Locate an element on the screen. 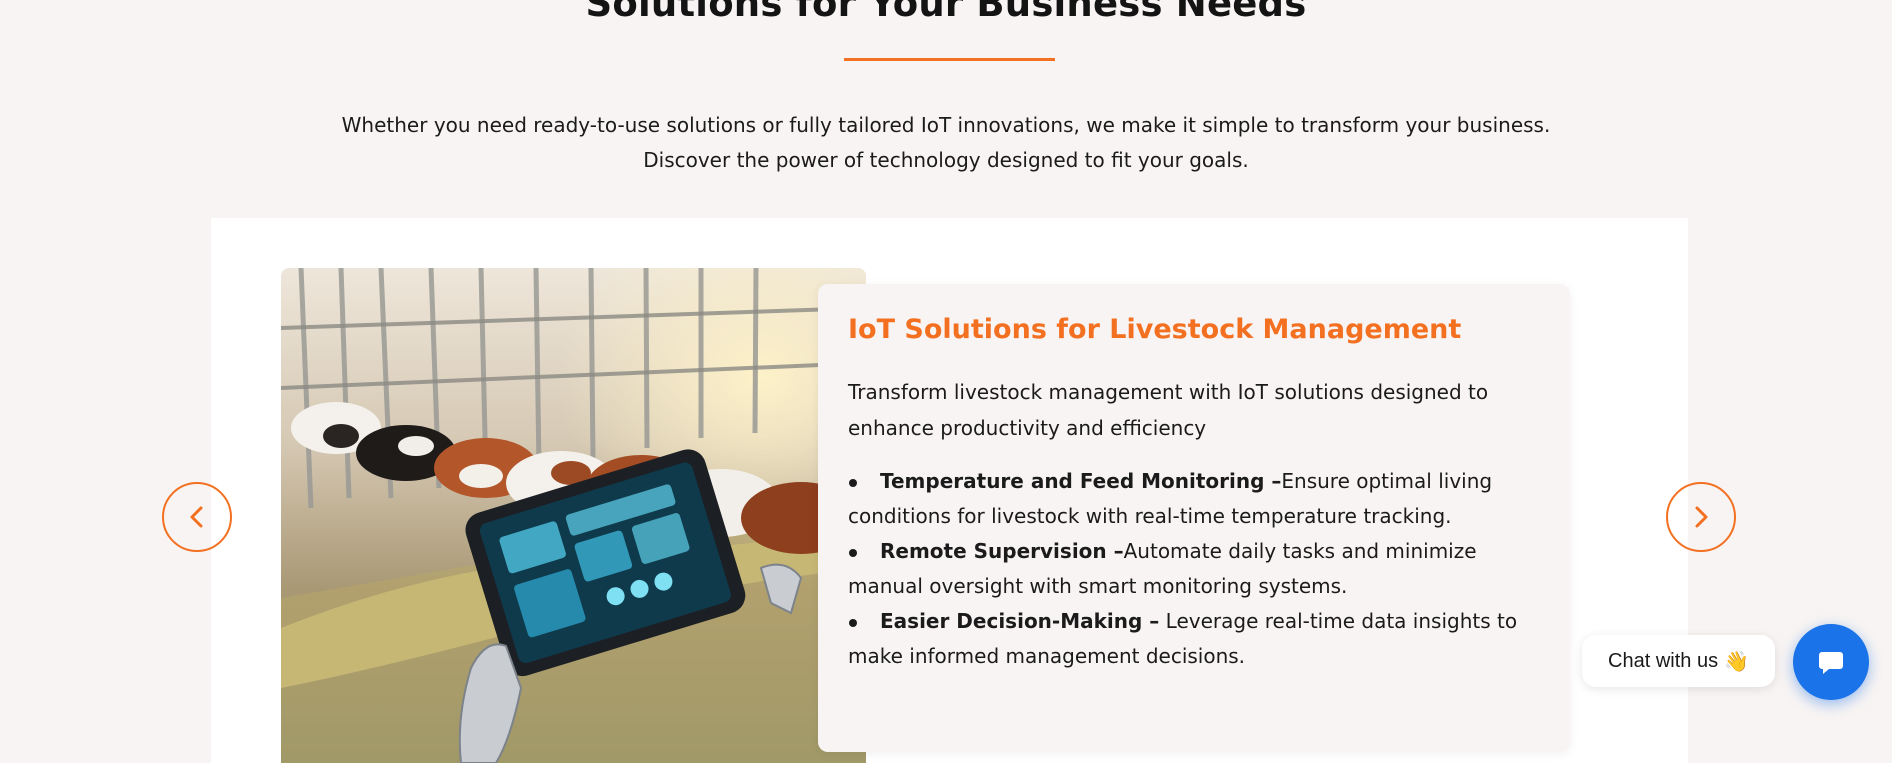  wave-icon: 👋 is located at coordinates (1736, 661).